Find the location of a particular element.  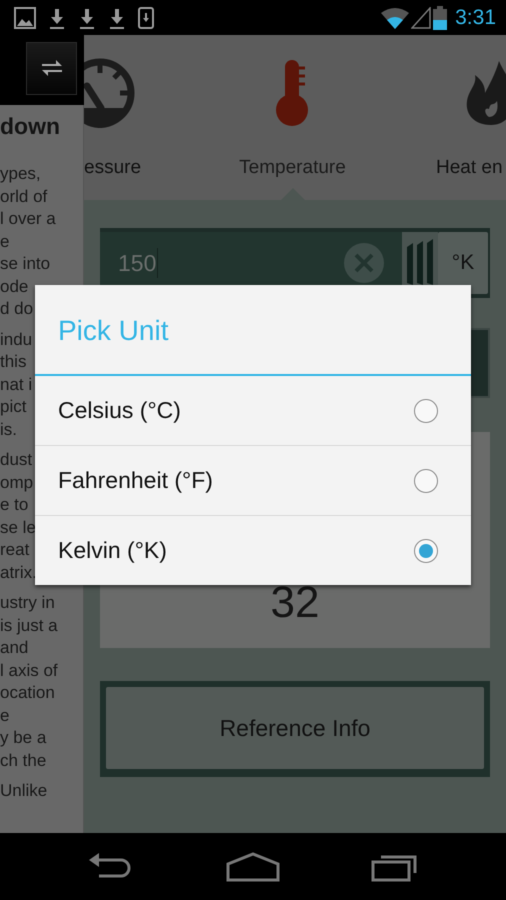

article-text: orld of is located at coordinates (24, 197).